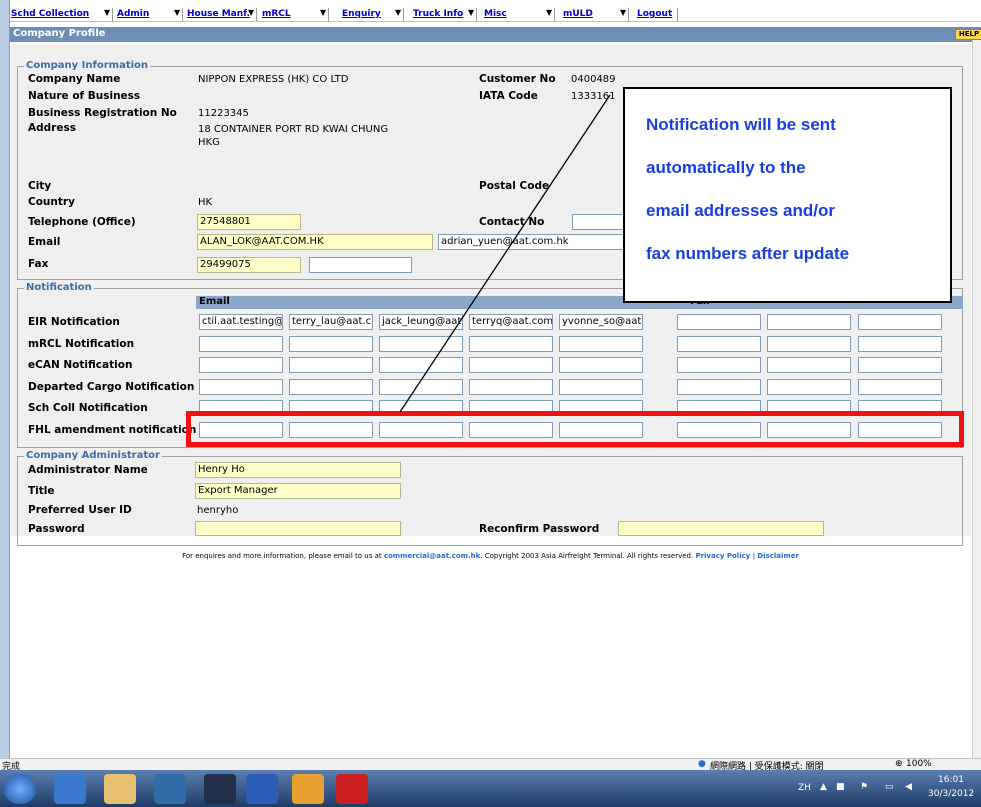  What do you see at coordinates (51, 202) in the screenshot?
I see `country-label: Country` at bounding box center [51, 202].